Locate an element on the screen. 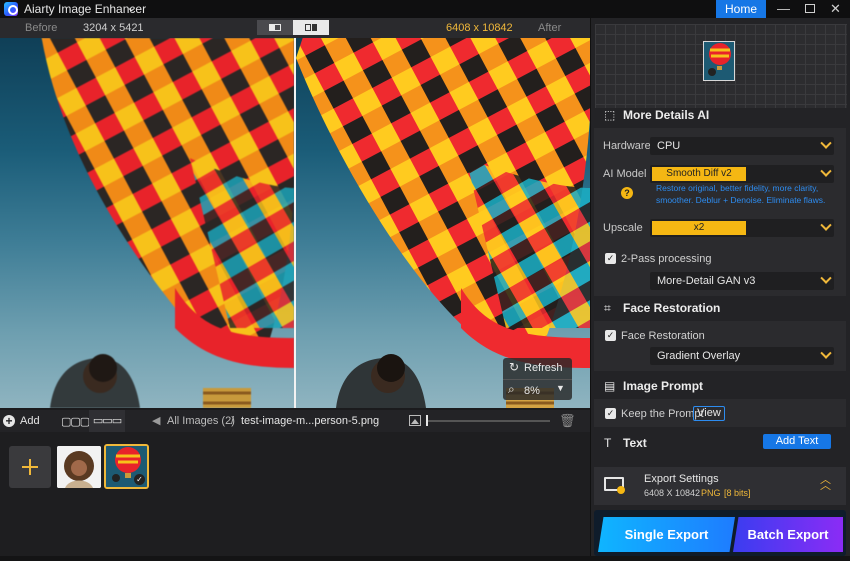  ai-model-help-icon: ? is located at coordinates (627, 193).